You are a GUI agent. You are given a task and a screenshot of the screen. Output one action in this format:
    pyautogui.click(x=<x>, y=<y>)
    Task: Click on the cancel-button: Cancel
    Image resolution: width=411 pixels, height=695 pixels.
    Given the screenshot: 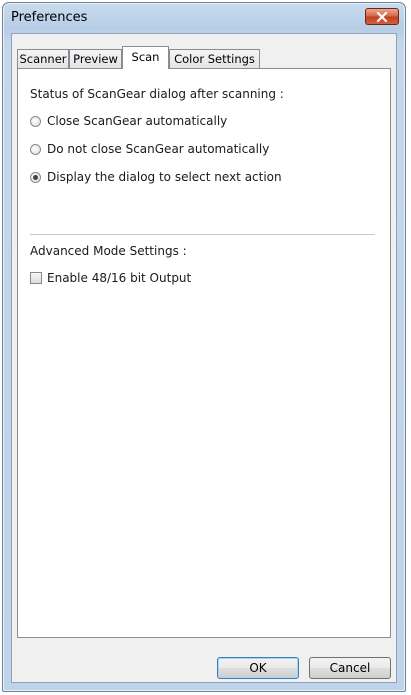 What is the action you would take?
    pyautogui.click(x=350, y=668)
    